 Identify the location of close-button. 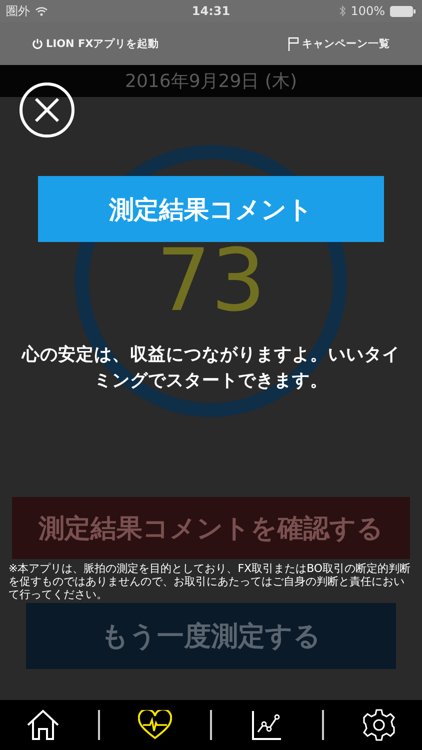
(47, 110).